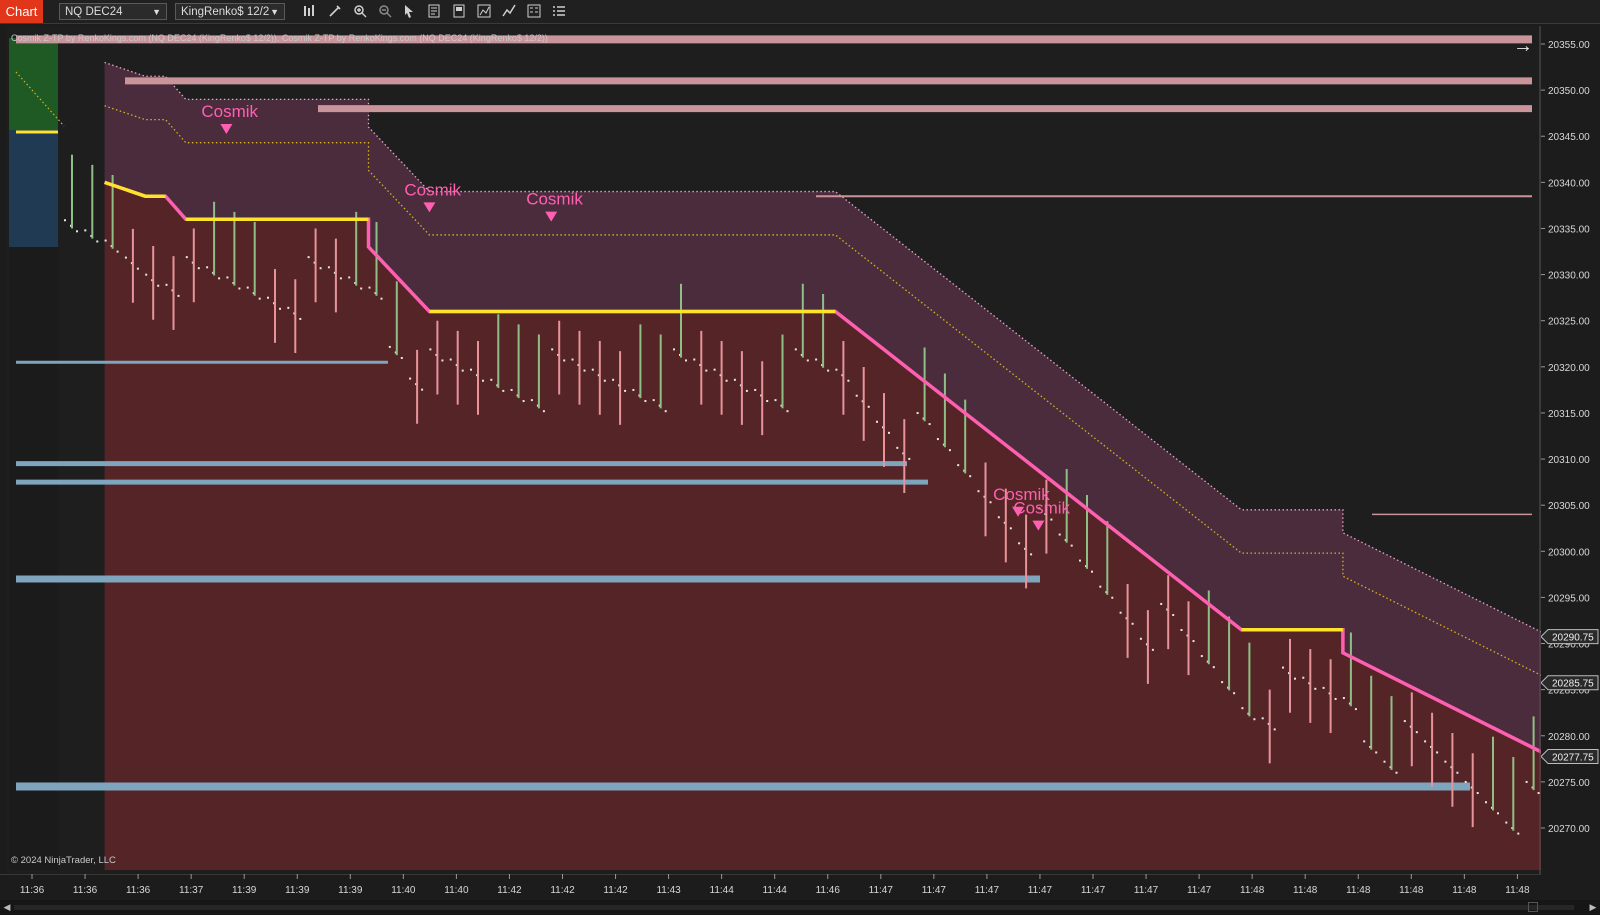 This screenshot has height=915, width=1600. Describe the element at coordinates (1573, 684) in the screenshot. I see `price-marker-label: 20285.75` at that location.